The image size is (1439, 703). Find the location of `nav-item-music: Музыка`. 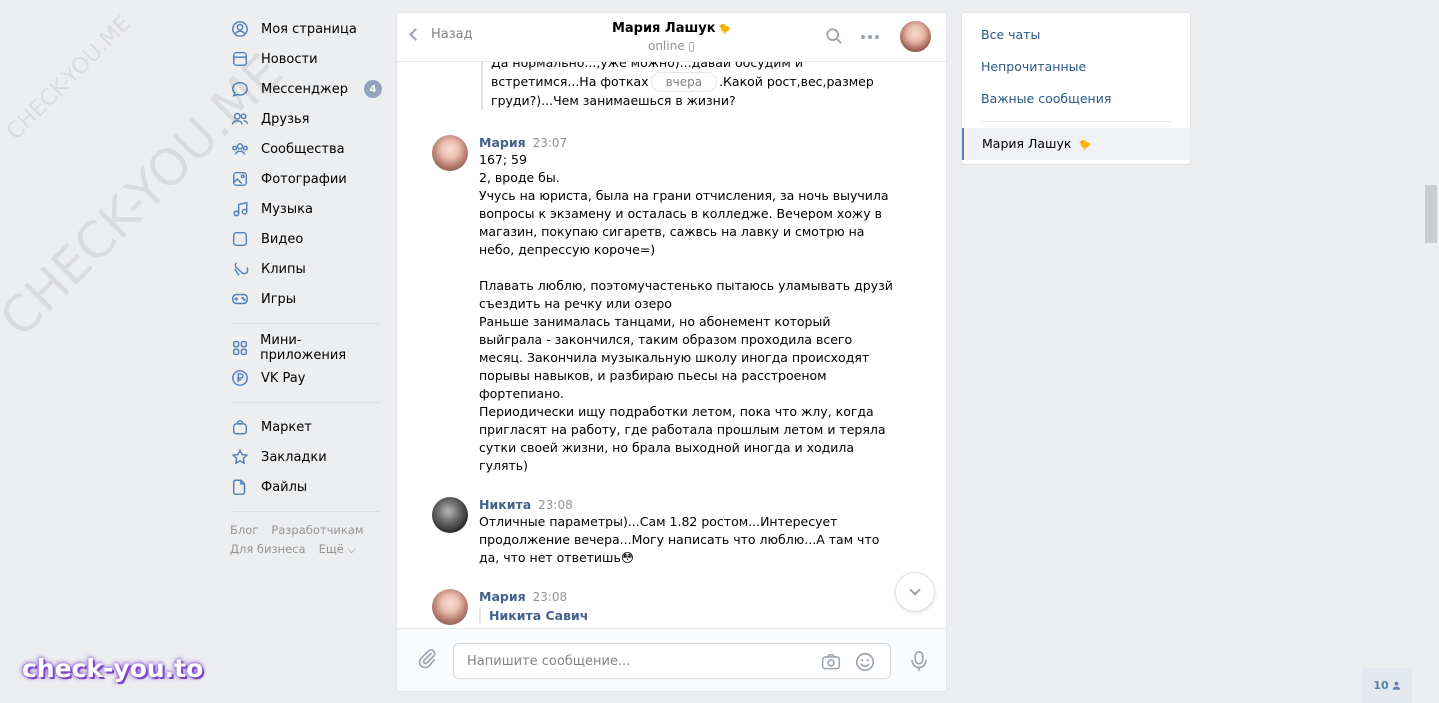

nav-item-music: Музыка is located at coordinates (306, 209).